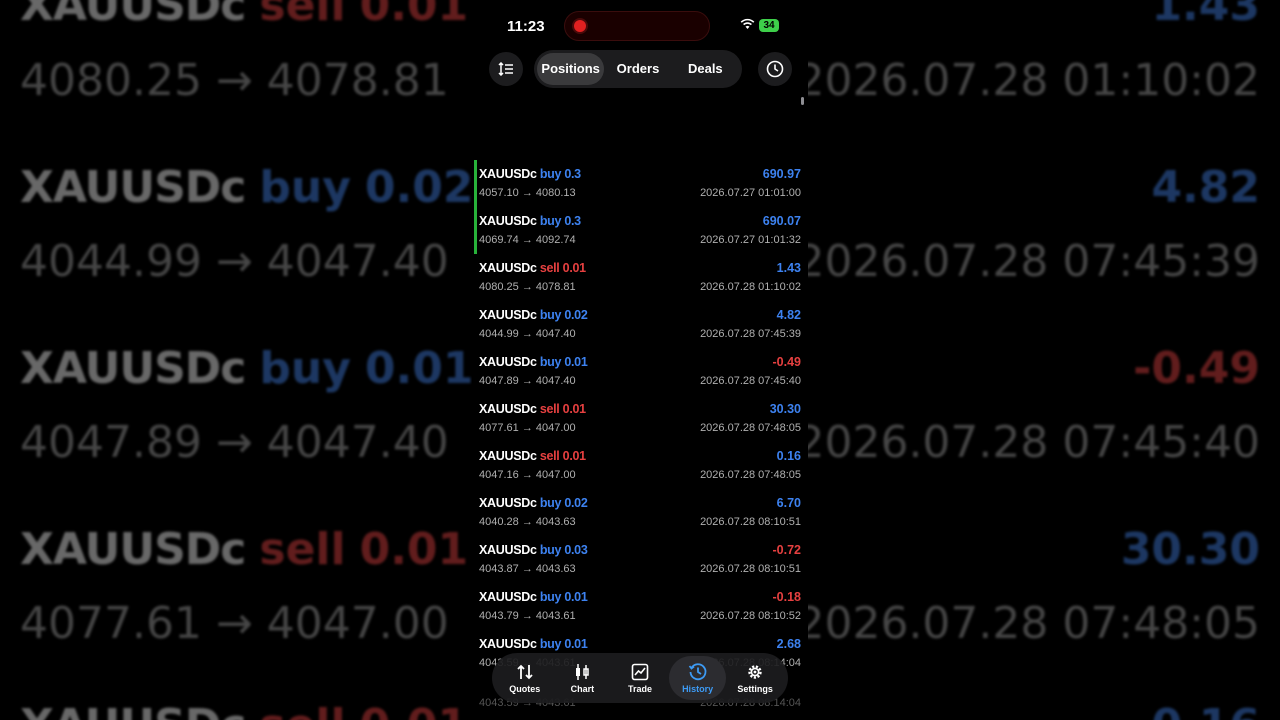  Describe the element at coordinates (802, 101) in the screenshot. I see `scroll-indicator` at that location.